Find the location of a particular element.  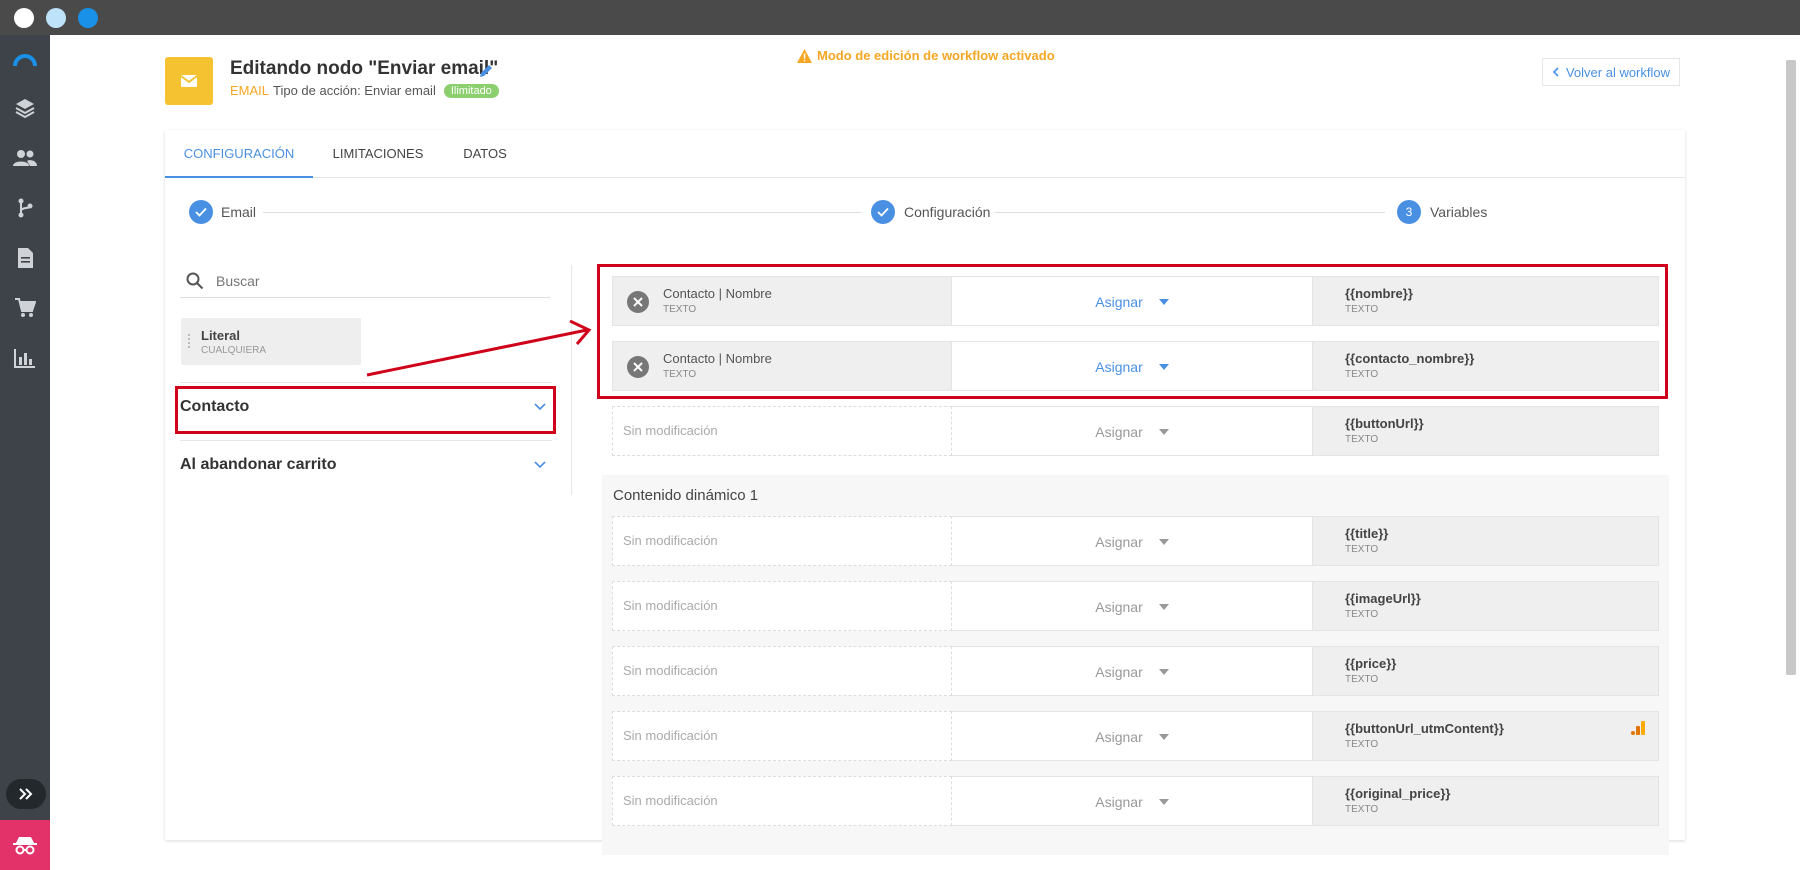

variable-name: {{original_price}} is located at coordinates (1398, 793).